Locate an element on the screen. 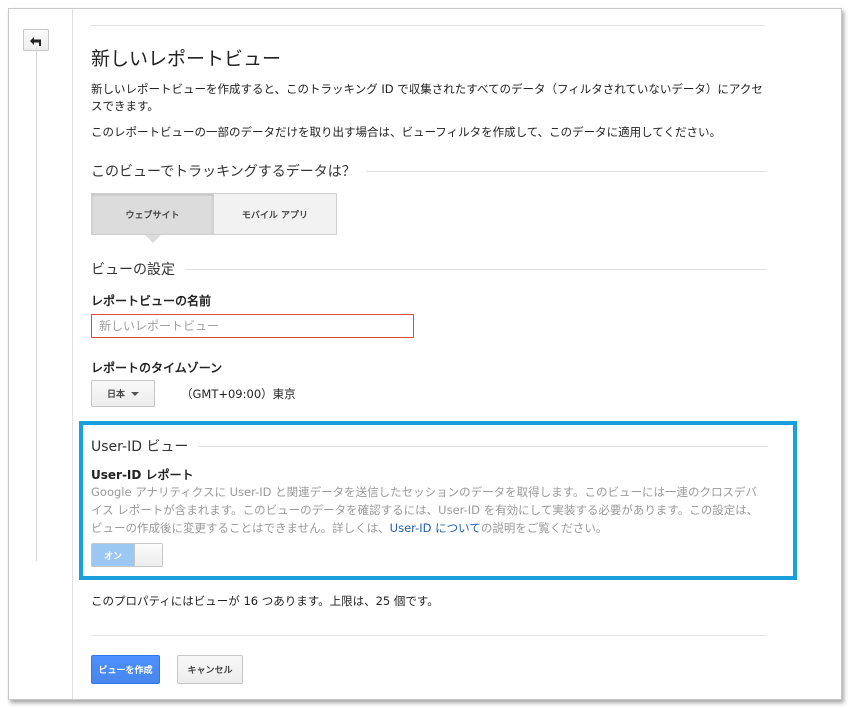 This screenshot has height=708, width=852. timezone-value: （GMT+09:00）東京 is located at coordinates (238, 394).